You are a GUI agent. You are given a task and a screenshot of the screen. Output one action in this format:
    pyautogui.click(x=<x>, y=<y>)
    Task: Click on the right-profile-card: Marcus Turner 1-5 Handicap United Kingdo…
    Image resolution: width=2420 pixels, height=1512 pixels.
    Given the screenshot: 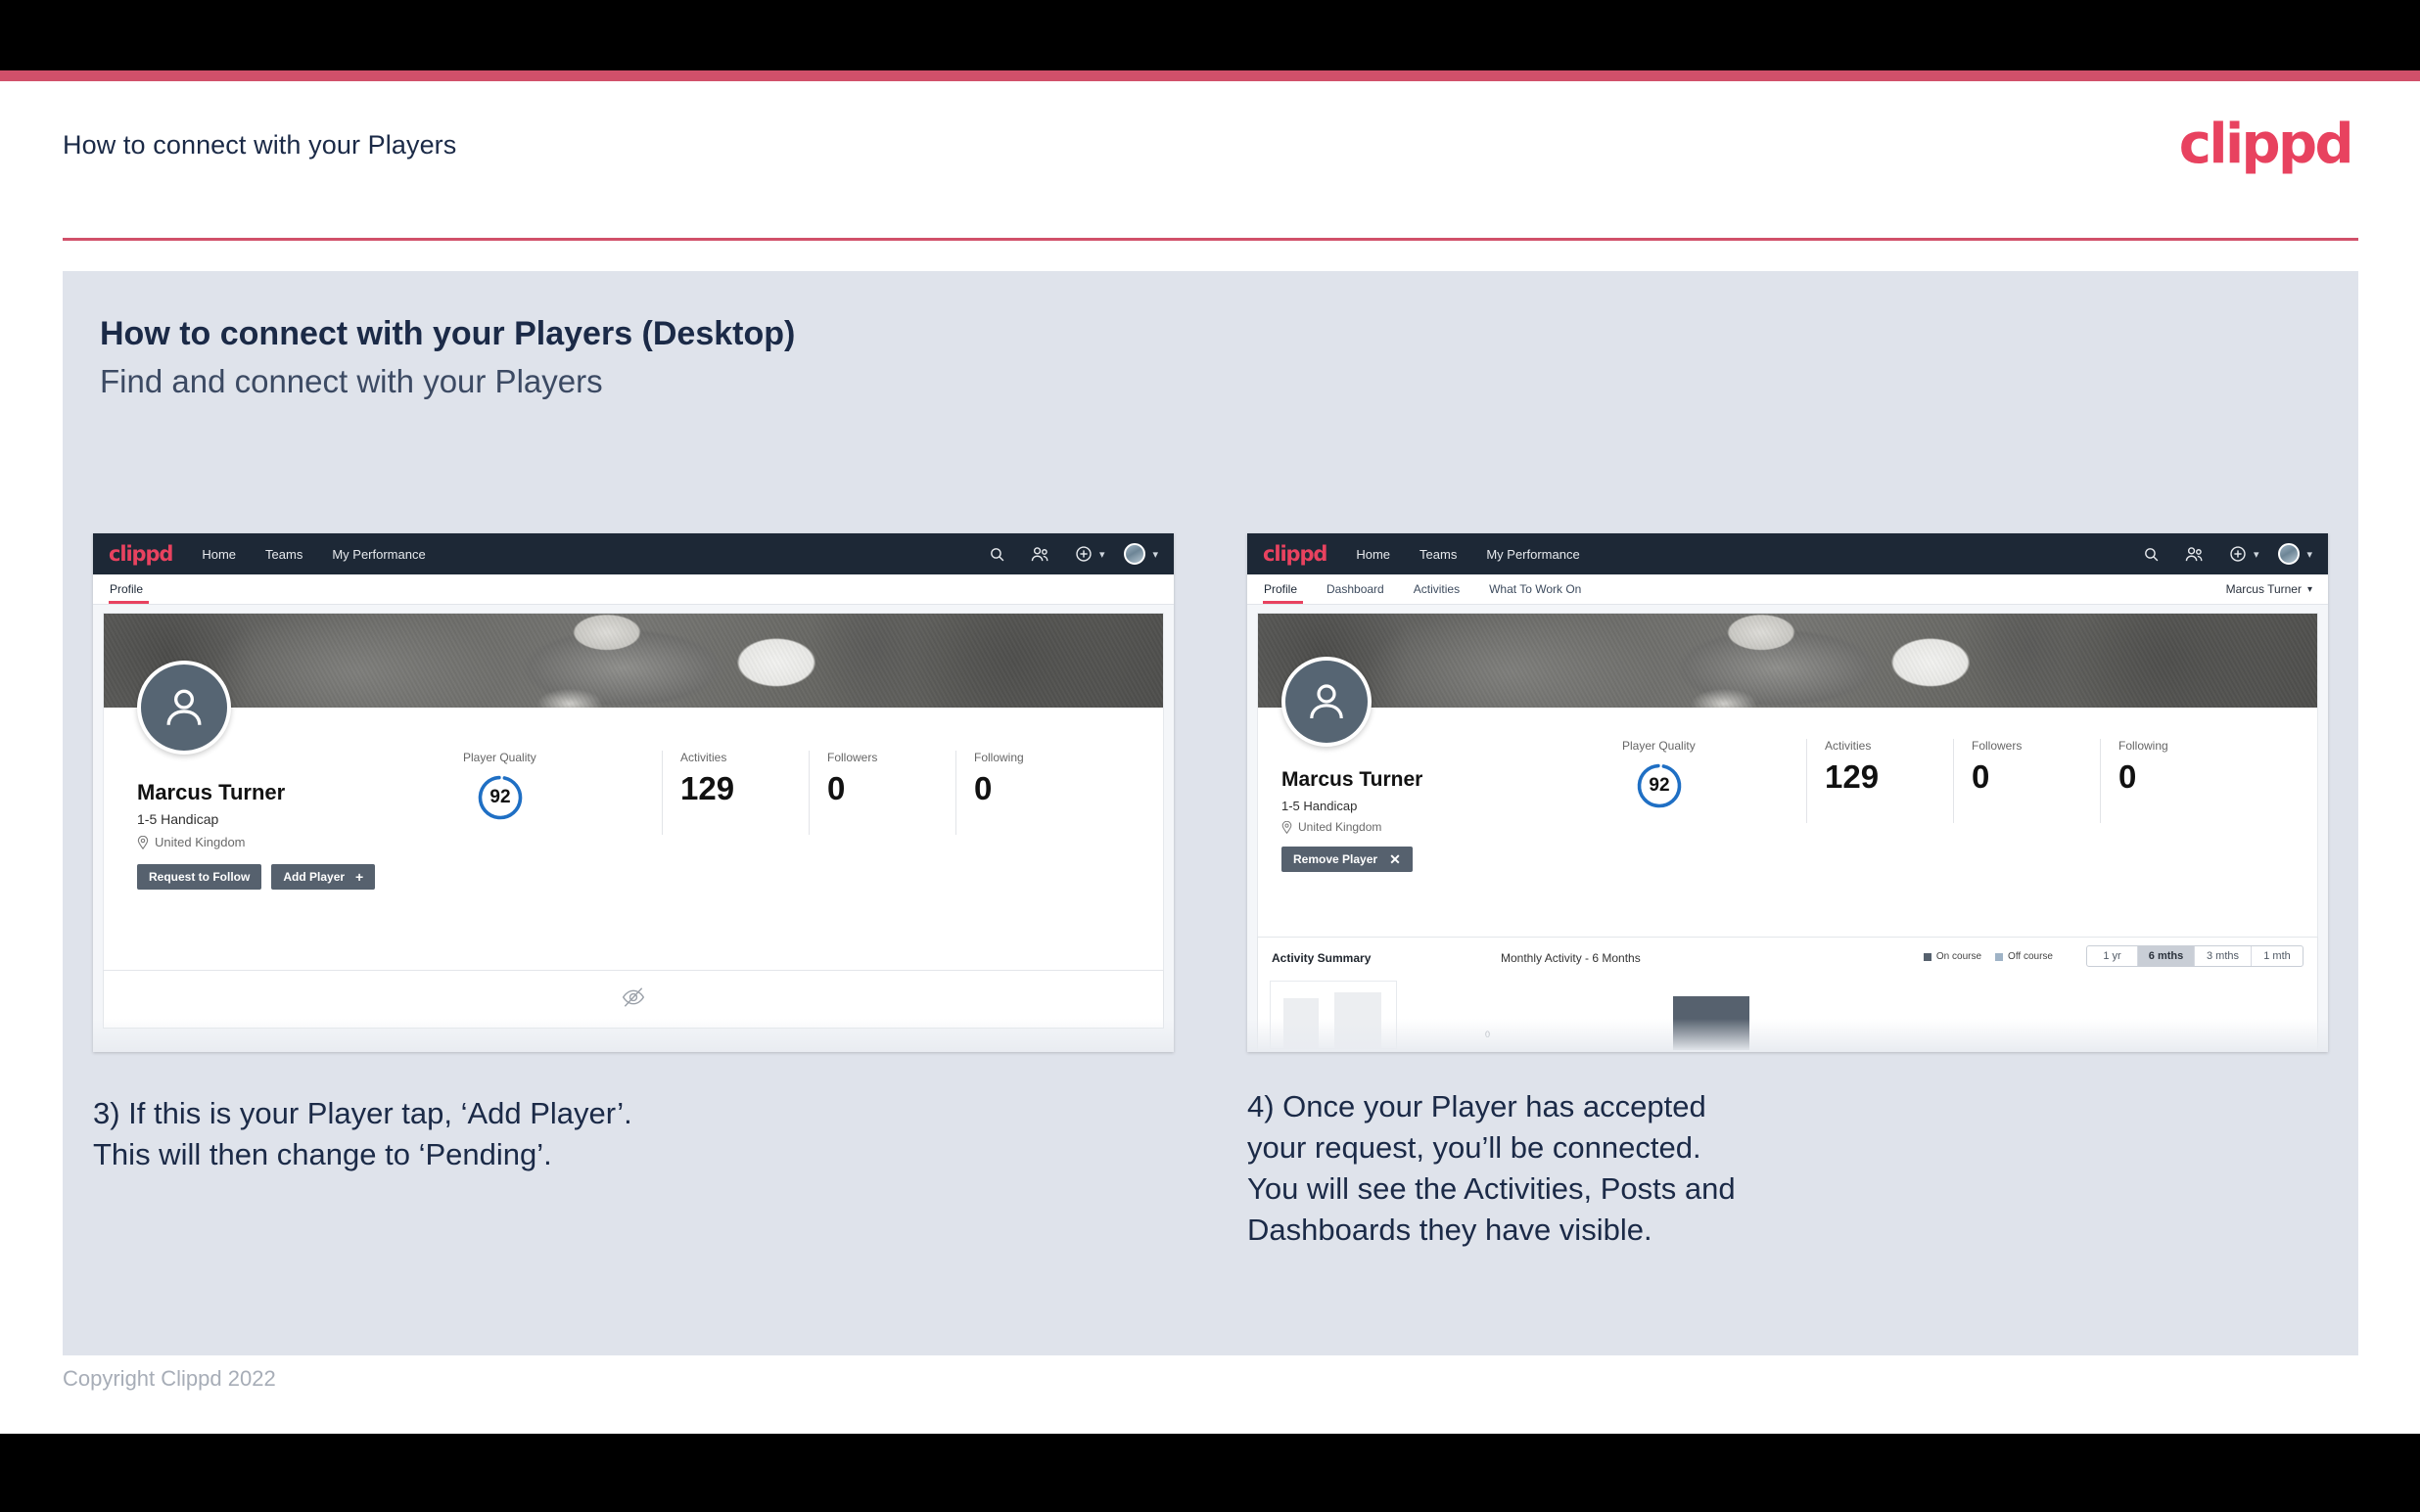 What is the action you would take?
    pyautogui.click(x=1787, y=781)
    